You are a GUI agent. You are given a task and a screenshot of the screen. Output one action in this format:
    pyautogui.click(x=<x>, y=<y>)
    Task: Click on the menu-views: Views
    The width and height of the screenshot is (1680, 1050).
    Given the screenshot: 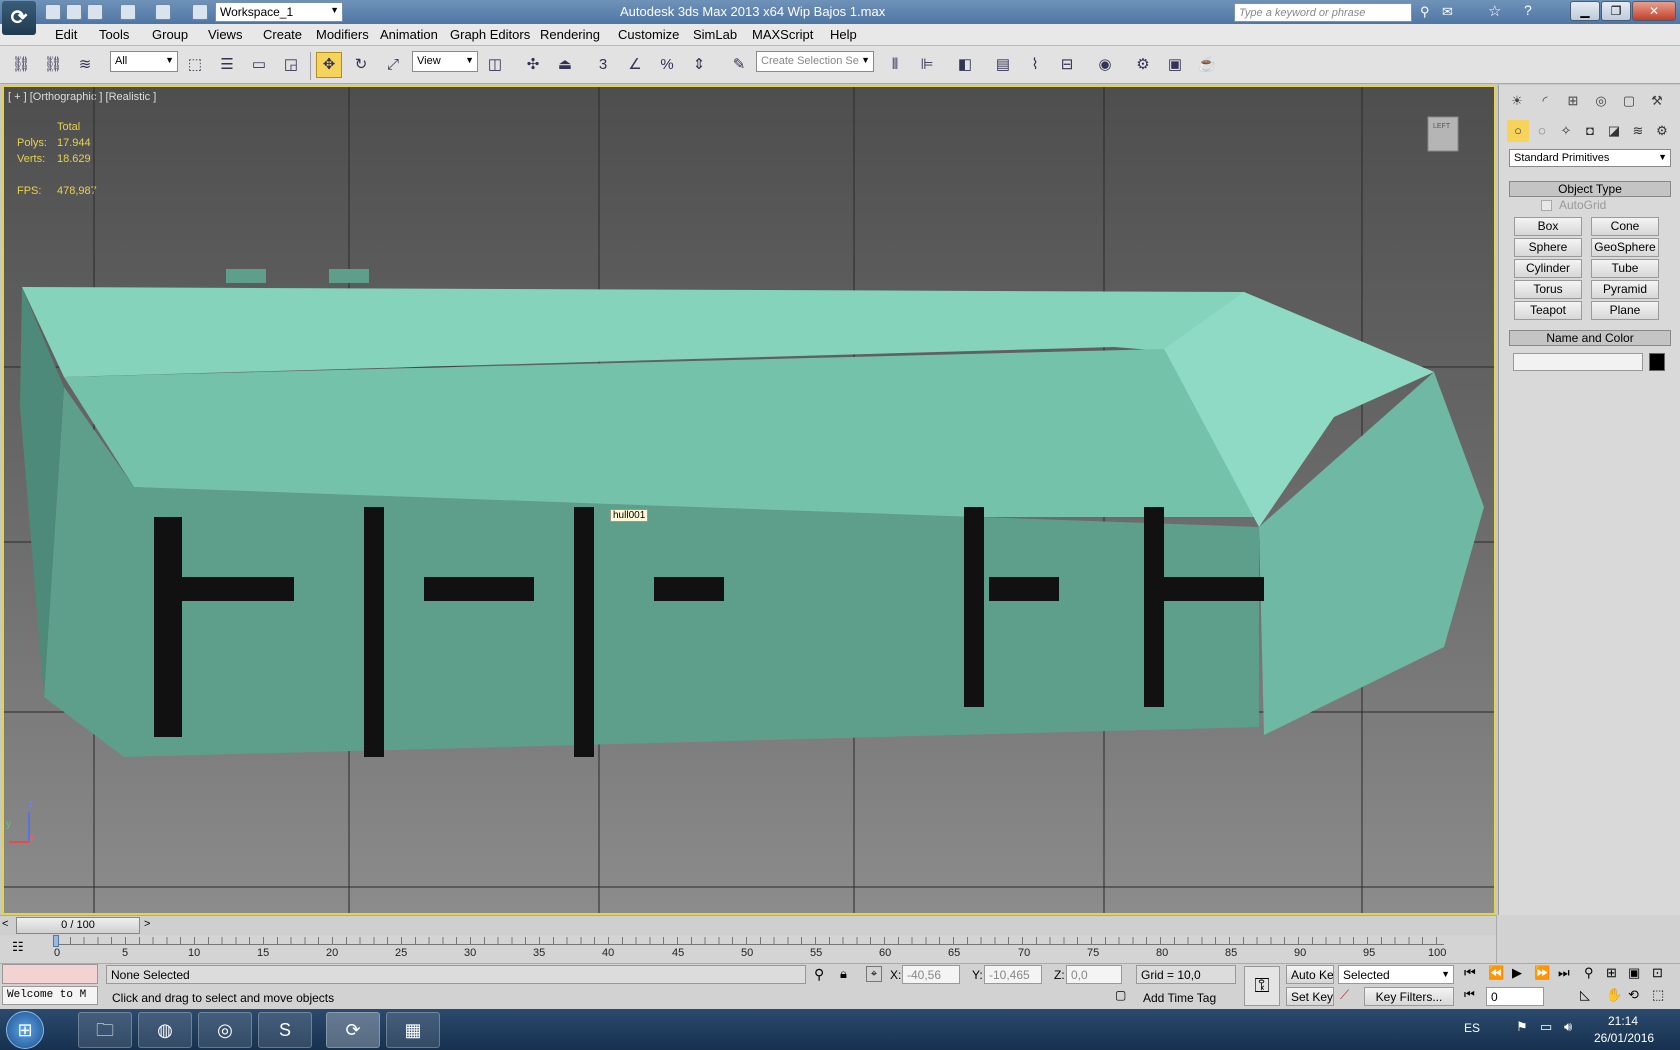 What is the action you would take?
    pyautogui.click(x=225, y=34)
    